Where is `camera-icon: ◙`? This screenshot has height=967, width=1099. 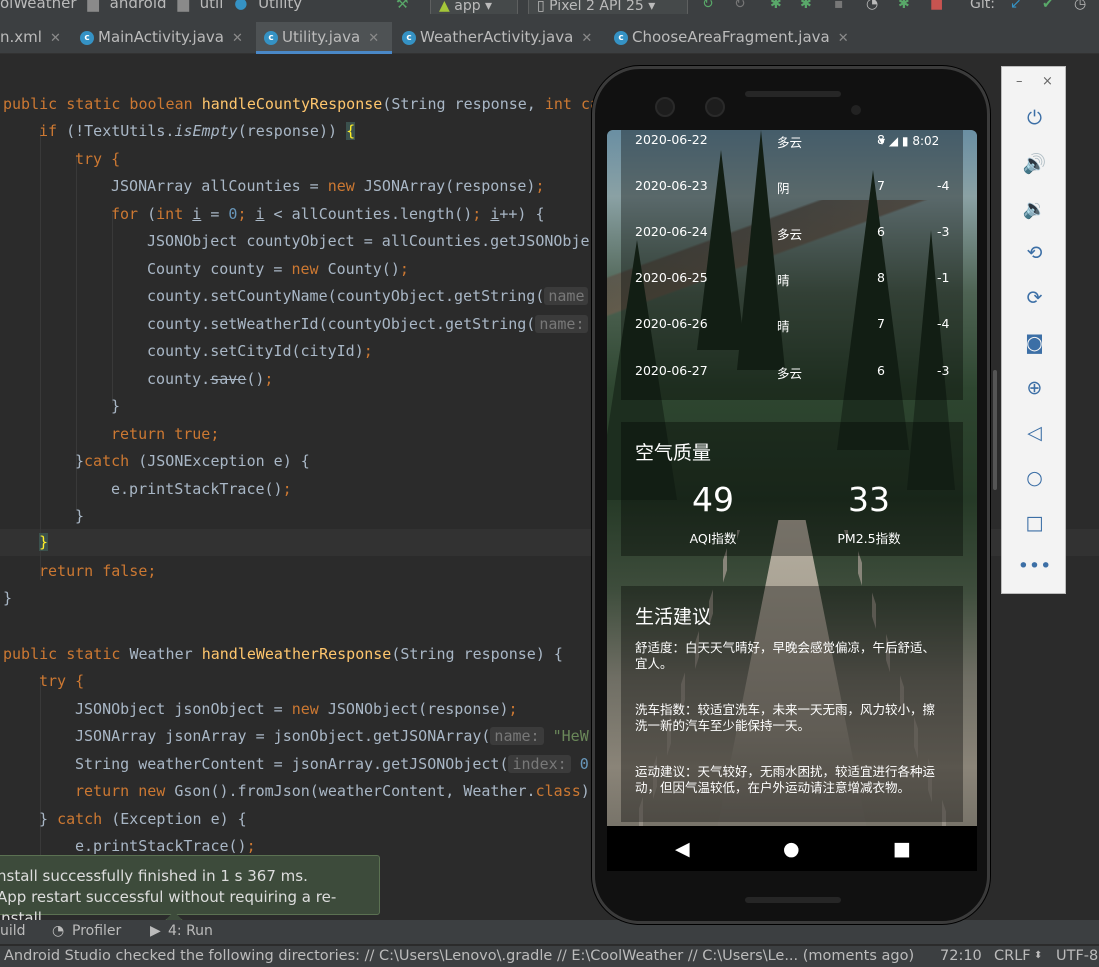
camera-icon: ◙ is located at coordinates (1034, 343).